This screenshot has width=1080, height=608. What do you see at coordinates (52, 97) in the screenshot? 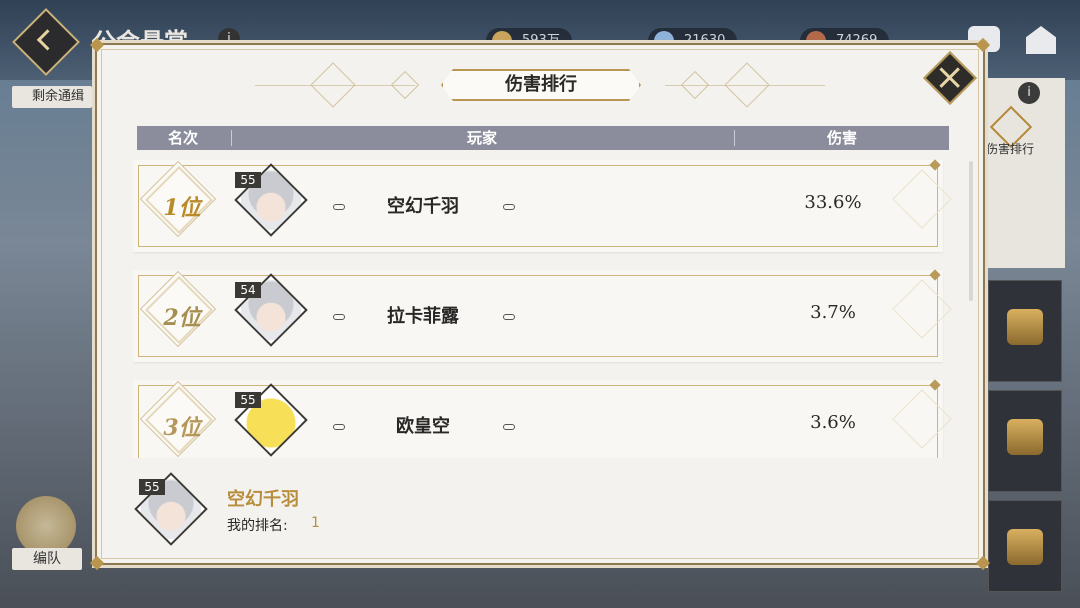
I see `remaining-bounties: 剩余通缉` at bounding box center [52, 97].